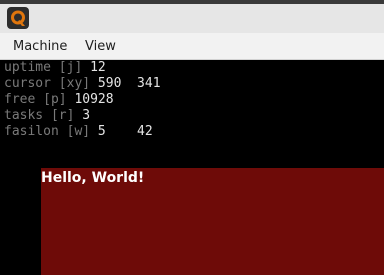 The height and width of the screenshot is (275, 384). What do you see at coordinates (40, 46) in the screenshot?
I see `menu-machine: Machine` at bounding box center [40, 46].